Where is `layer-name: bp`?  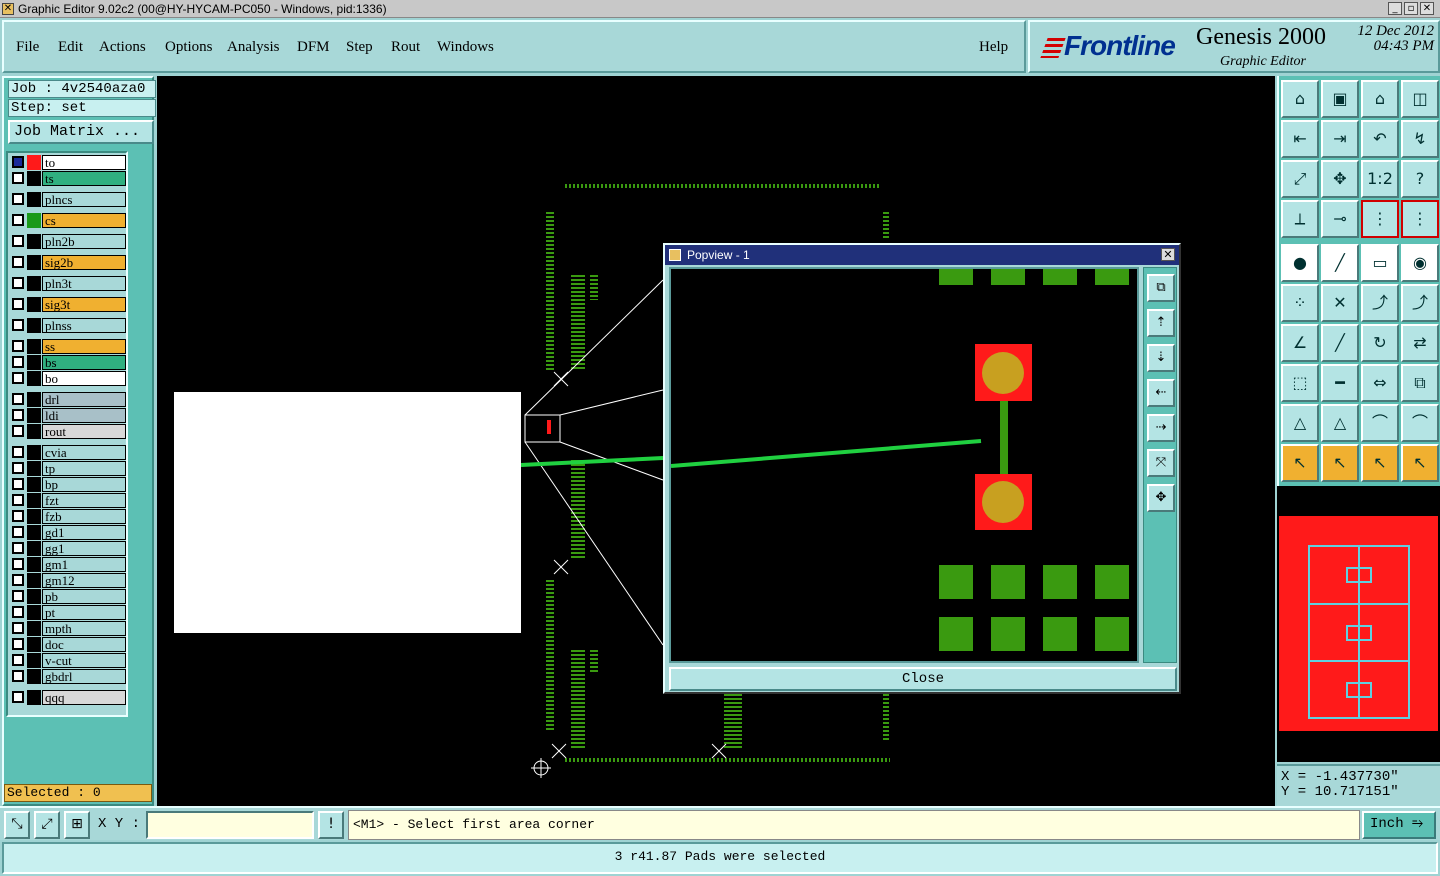 layer-name: bp is located at coordinates (84, 484).